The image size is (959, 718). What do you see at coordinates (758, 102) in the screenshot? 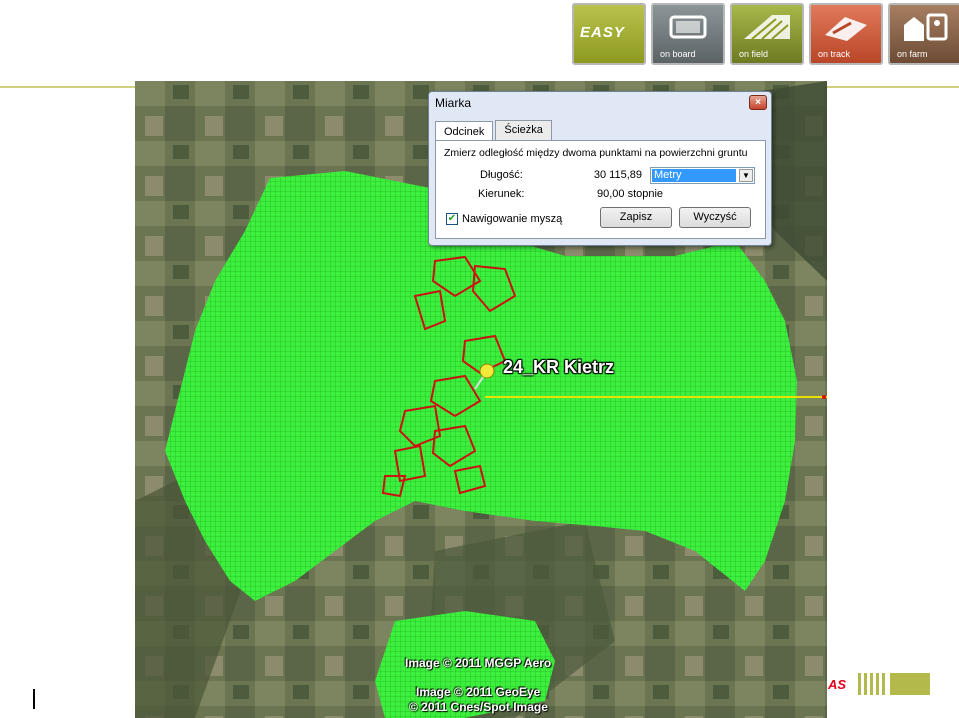
I see `close-button: ×` at bounding box center [758, 102].